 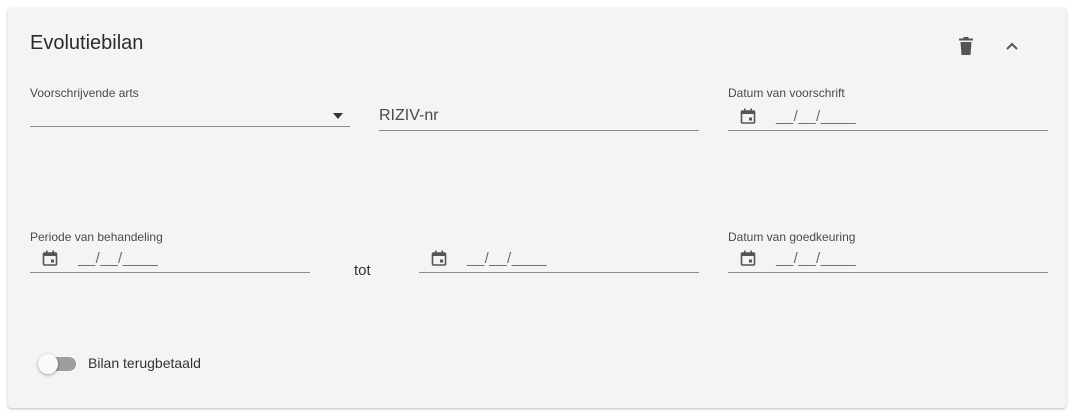 I want to click on collapse-button, so click(x=1012, y=46).